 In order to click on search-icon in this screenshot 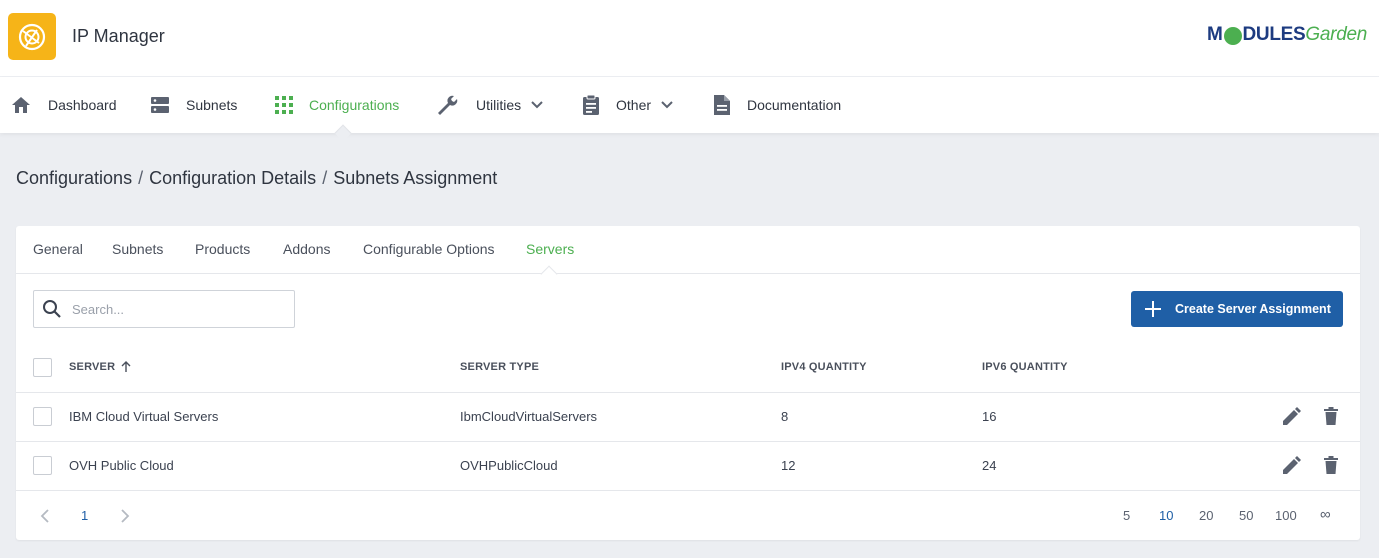, I will do `click(52, 309)`.